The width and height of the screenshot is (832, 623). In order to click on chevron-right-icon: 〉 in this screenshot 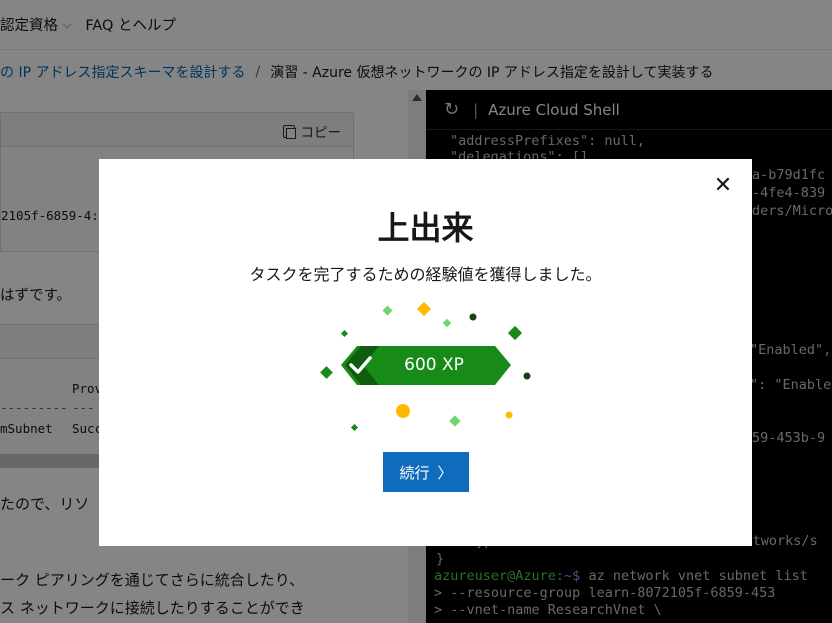, I will do `click(445, 472)`.